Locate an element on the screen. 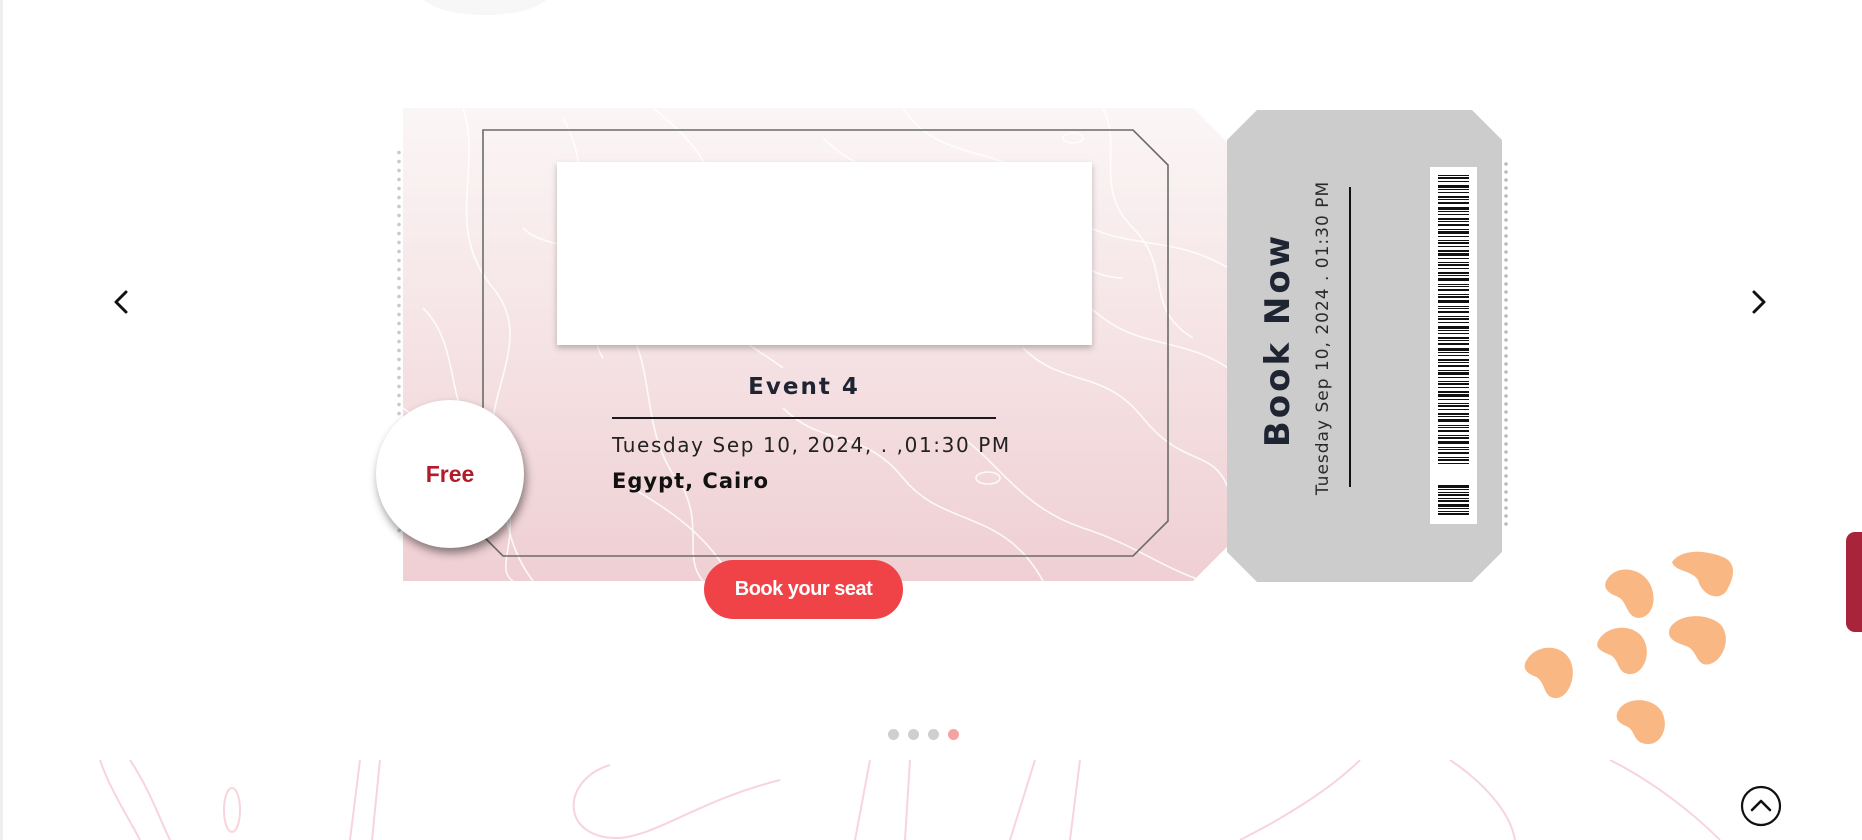  background-line-art is located at coordinates (910, 800).